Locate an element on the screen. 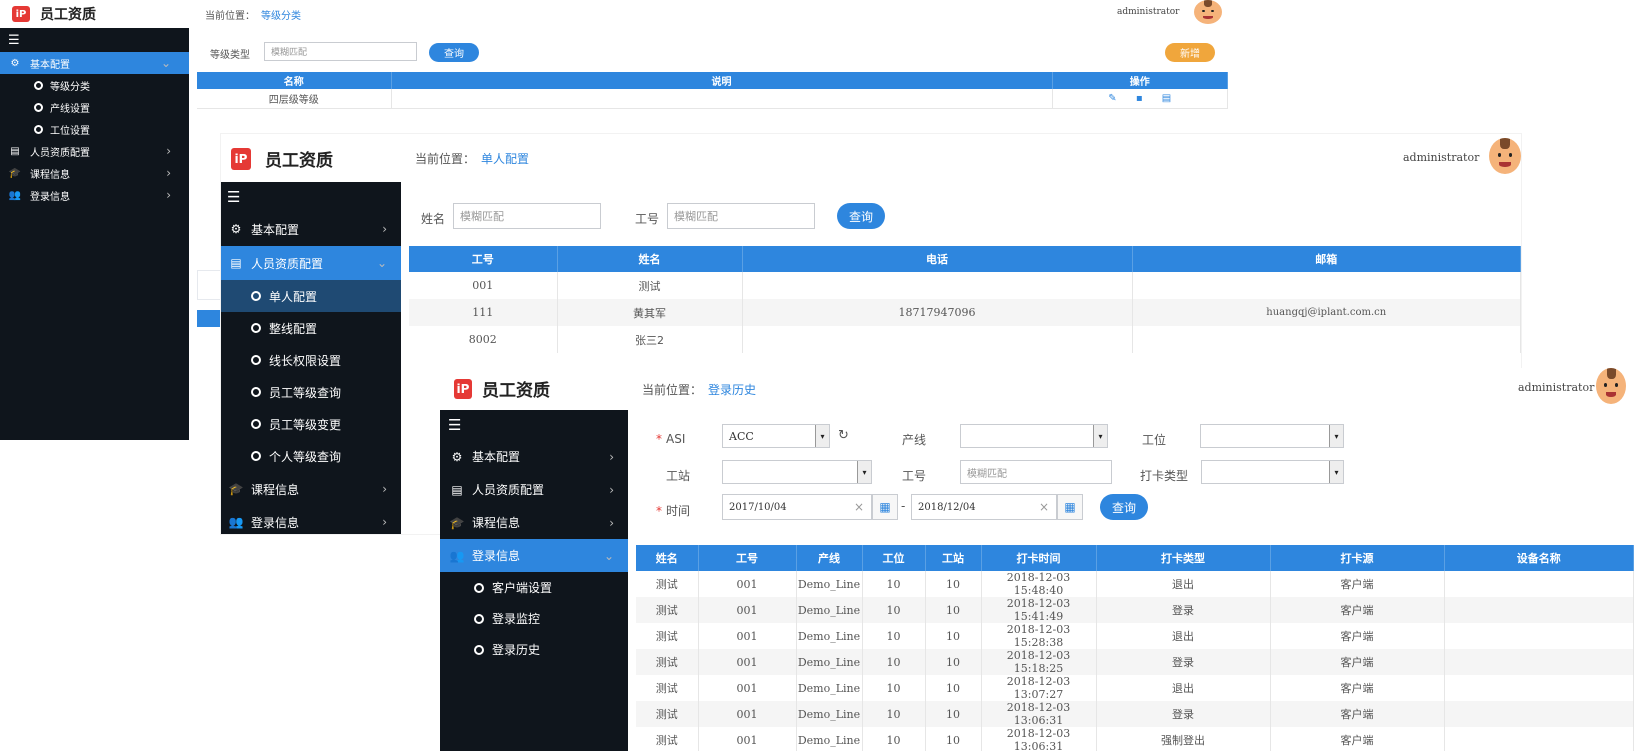 The image size is (1634, 751). sidebar-item-level-category: 等级分类 is located at coordinates (94, 85).